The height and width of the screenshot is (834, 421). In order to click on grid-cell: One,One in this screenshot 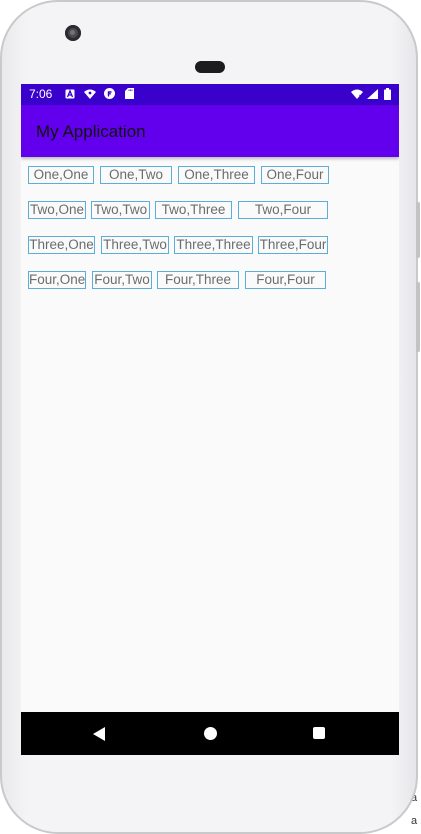, I will do `click(61, 175)`.